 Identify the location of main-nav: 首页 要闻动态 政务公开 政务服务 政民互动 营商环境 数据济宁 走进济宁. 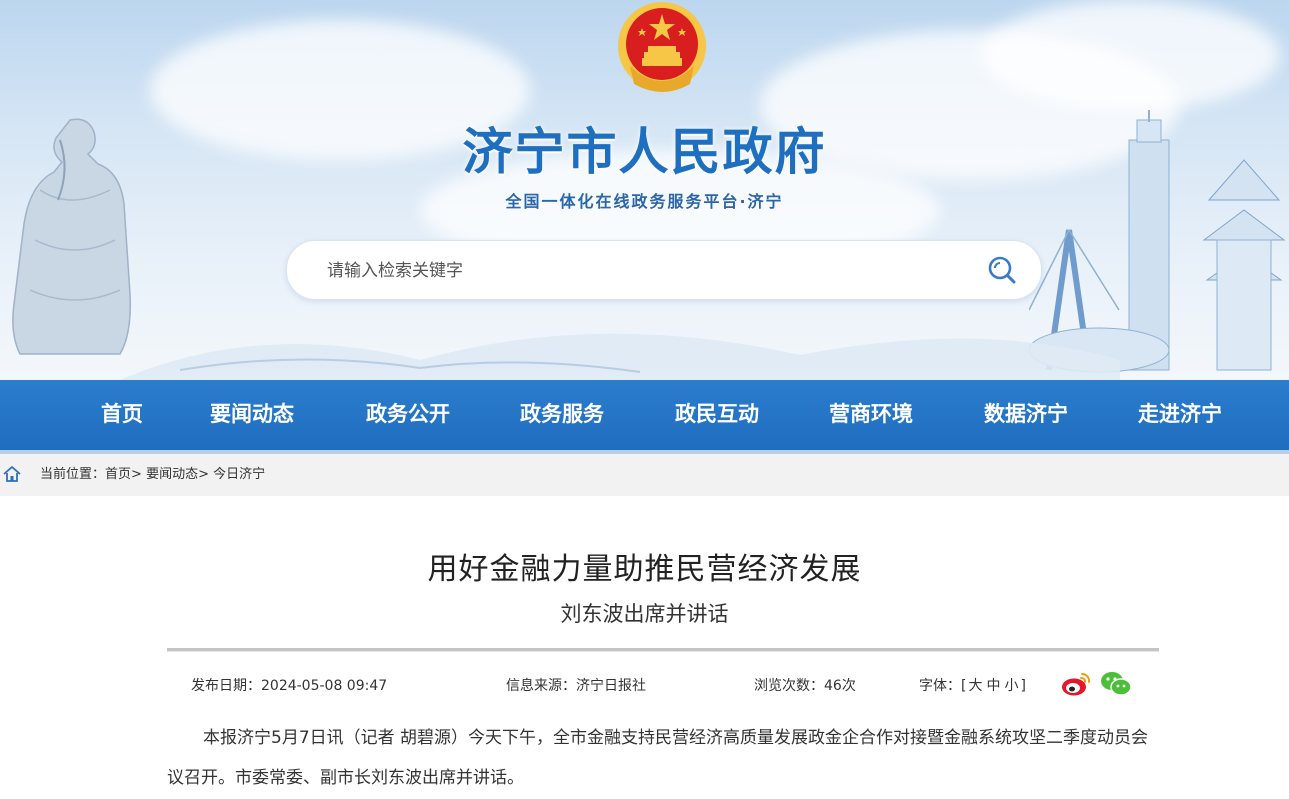
(644, 415).